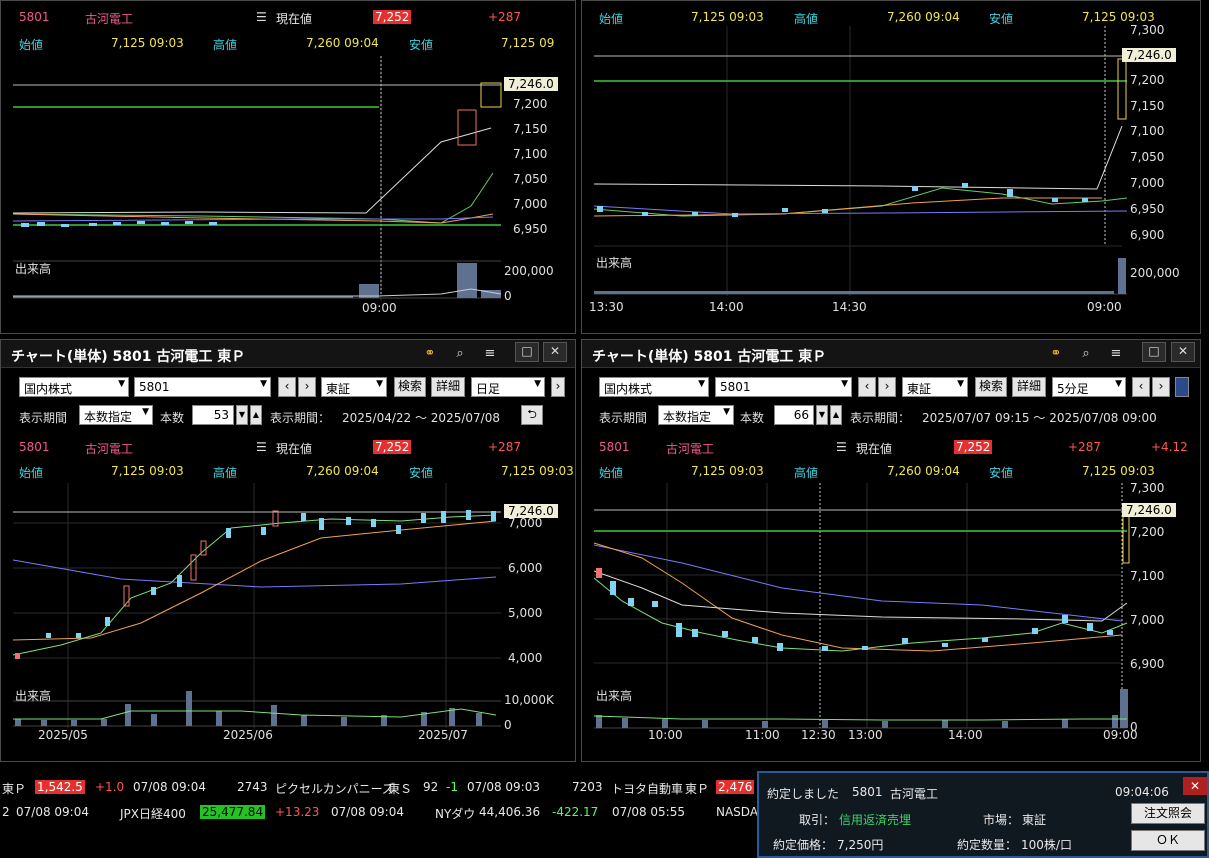 Image resolution: width=1209 pixels, height=858 pixels. What do you see at coordinates (806, 473) in the screenshot?
I see `high-label: 高値` at bounding box center [806, 473].